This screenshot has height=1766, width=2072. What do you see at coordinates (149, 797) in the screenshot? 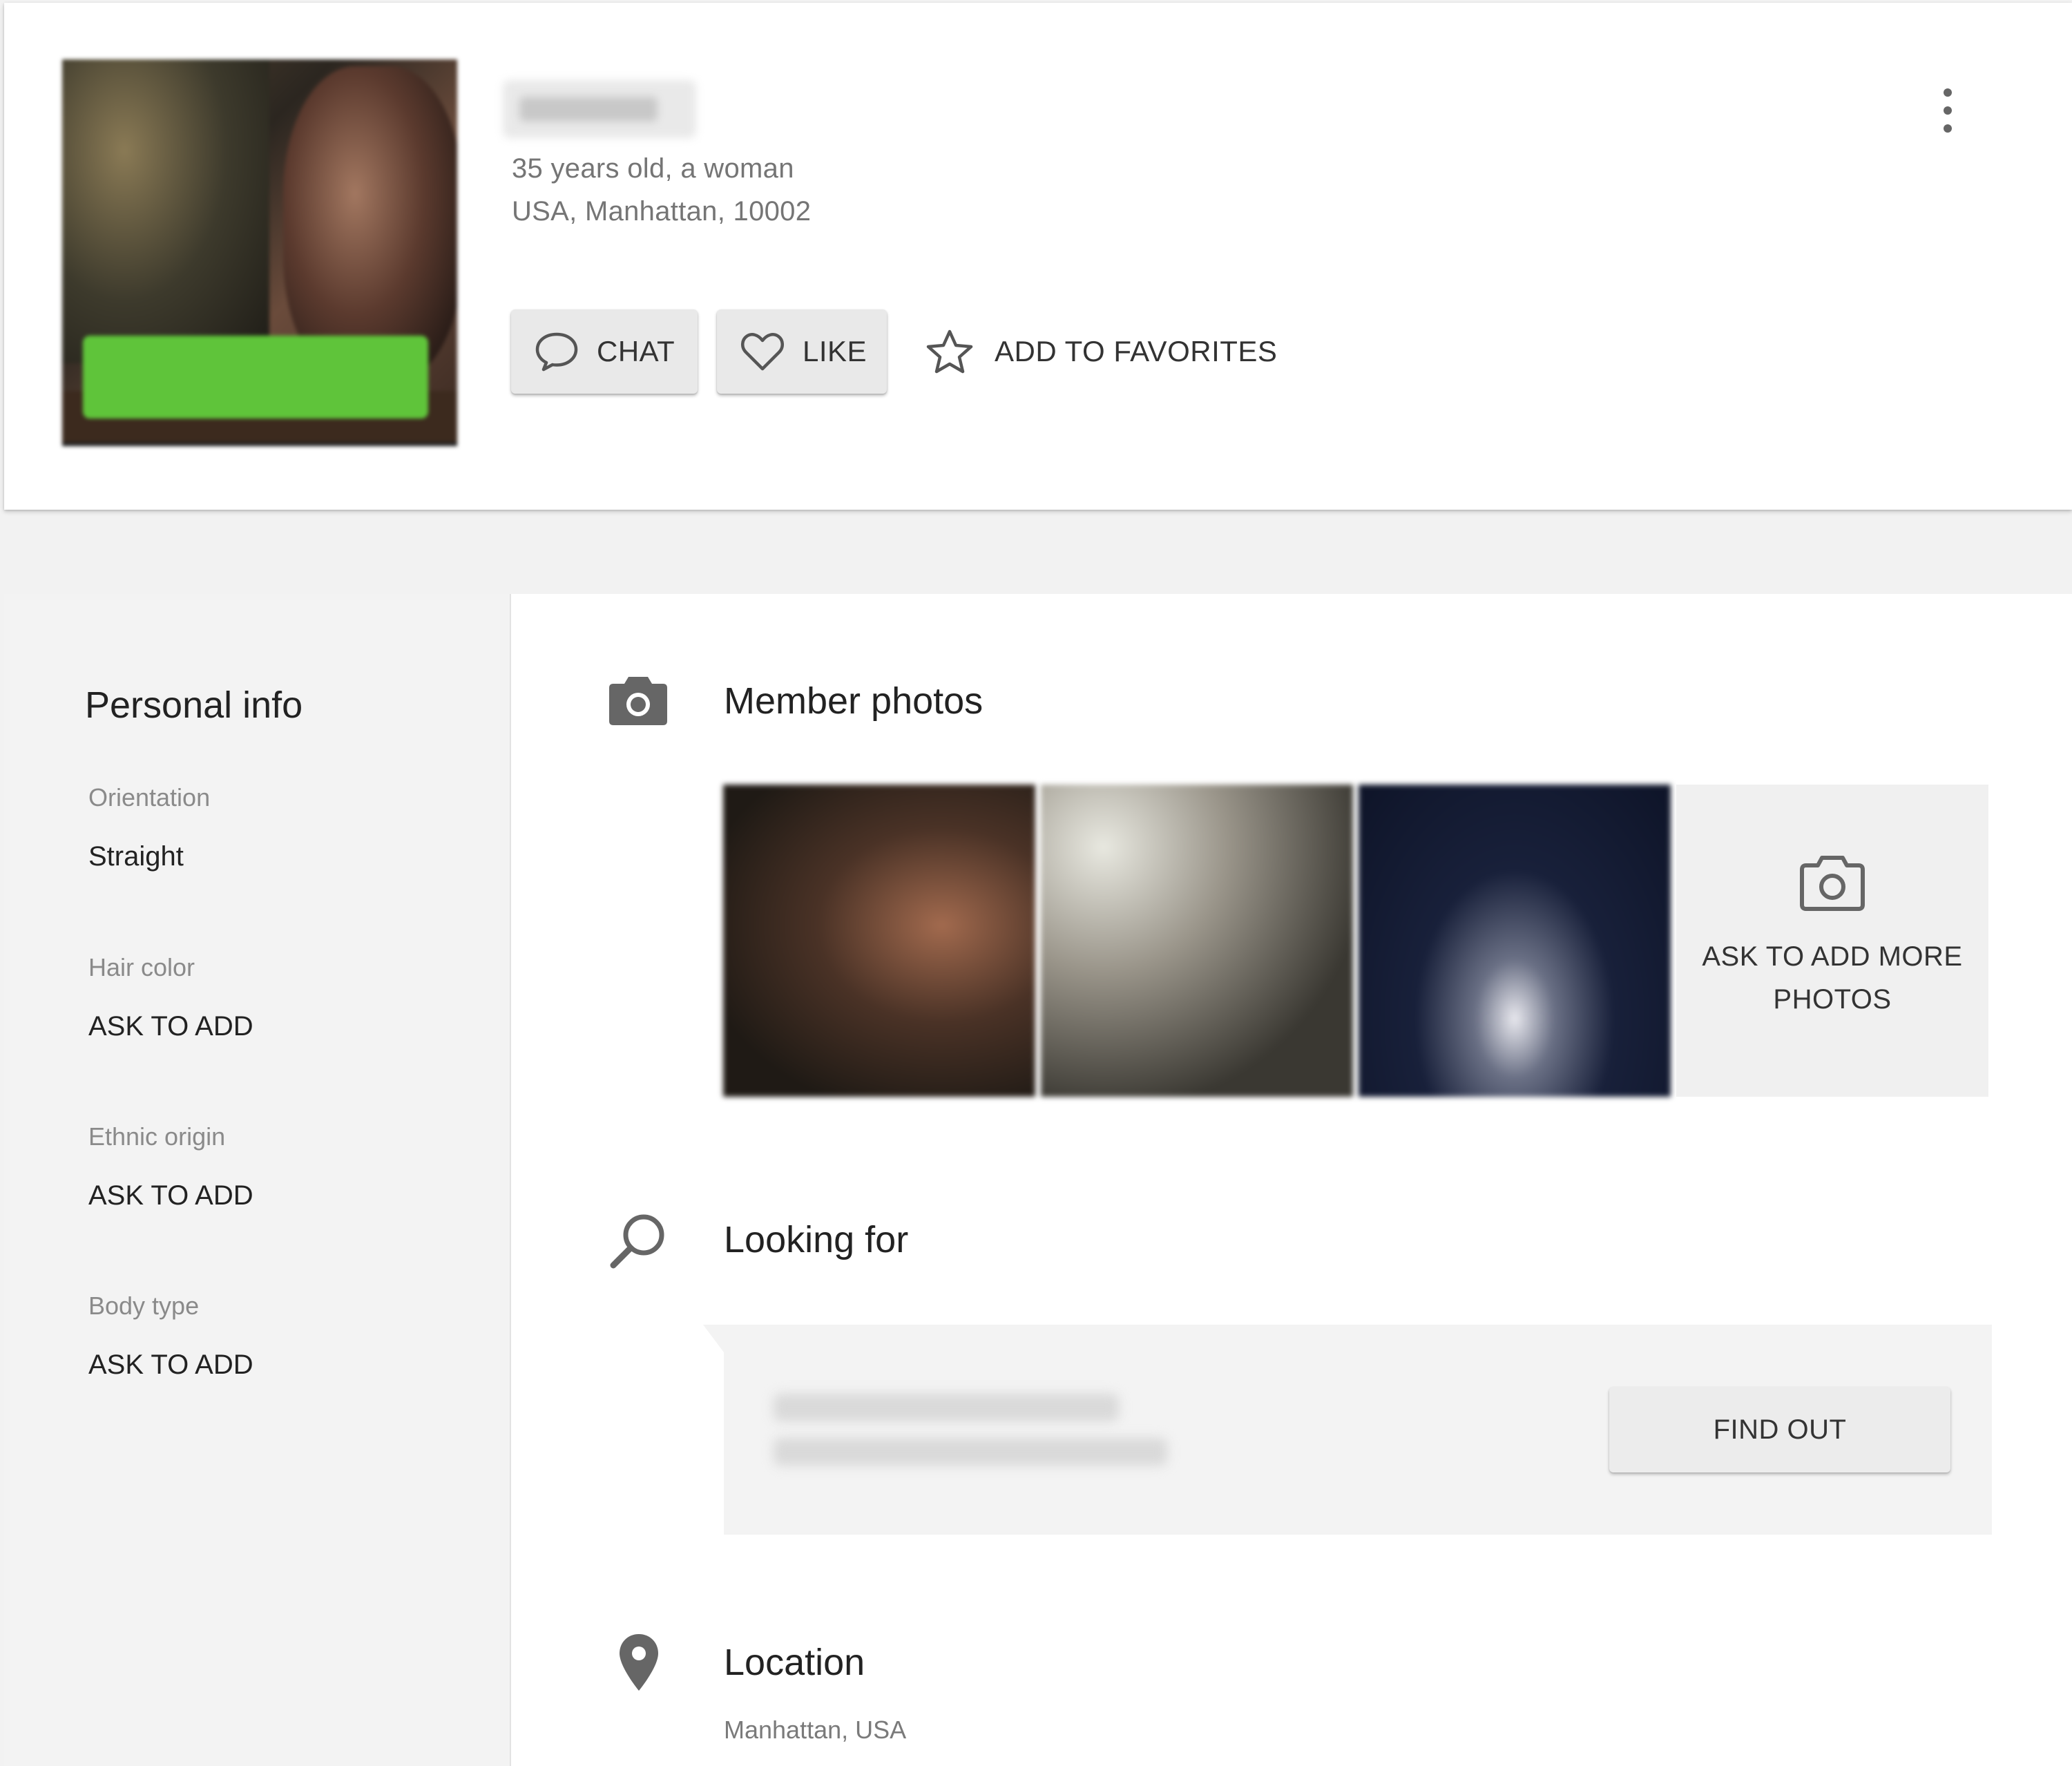
I see `orientation-label: Orientation` at bounding box center [149, 797].